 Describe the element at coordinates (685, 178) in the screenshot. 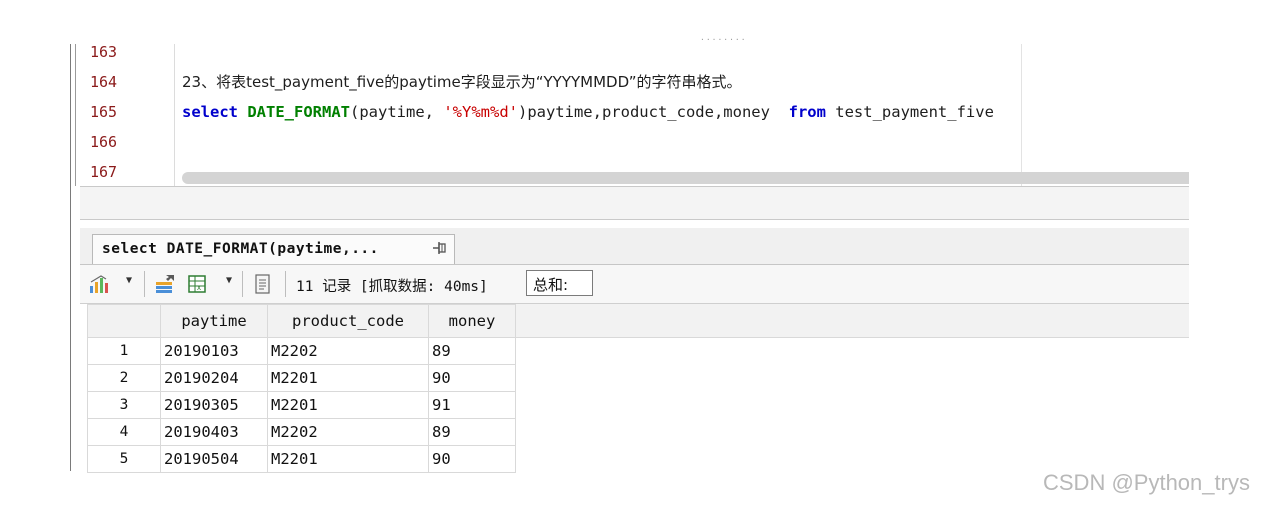

I see `editor-horizontal-scrollbar` at that location.